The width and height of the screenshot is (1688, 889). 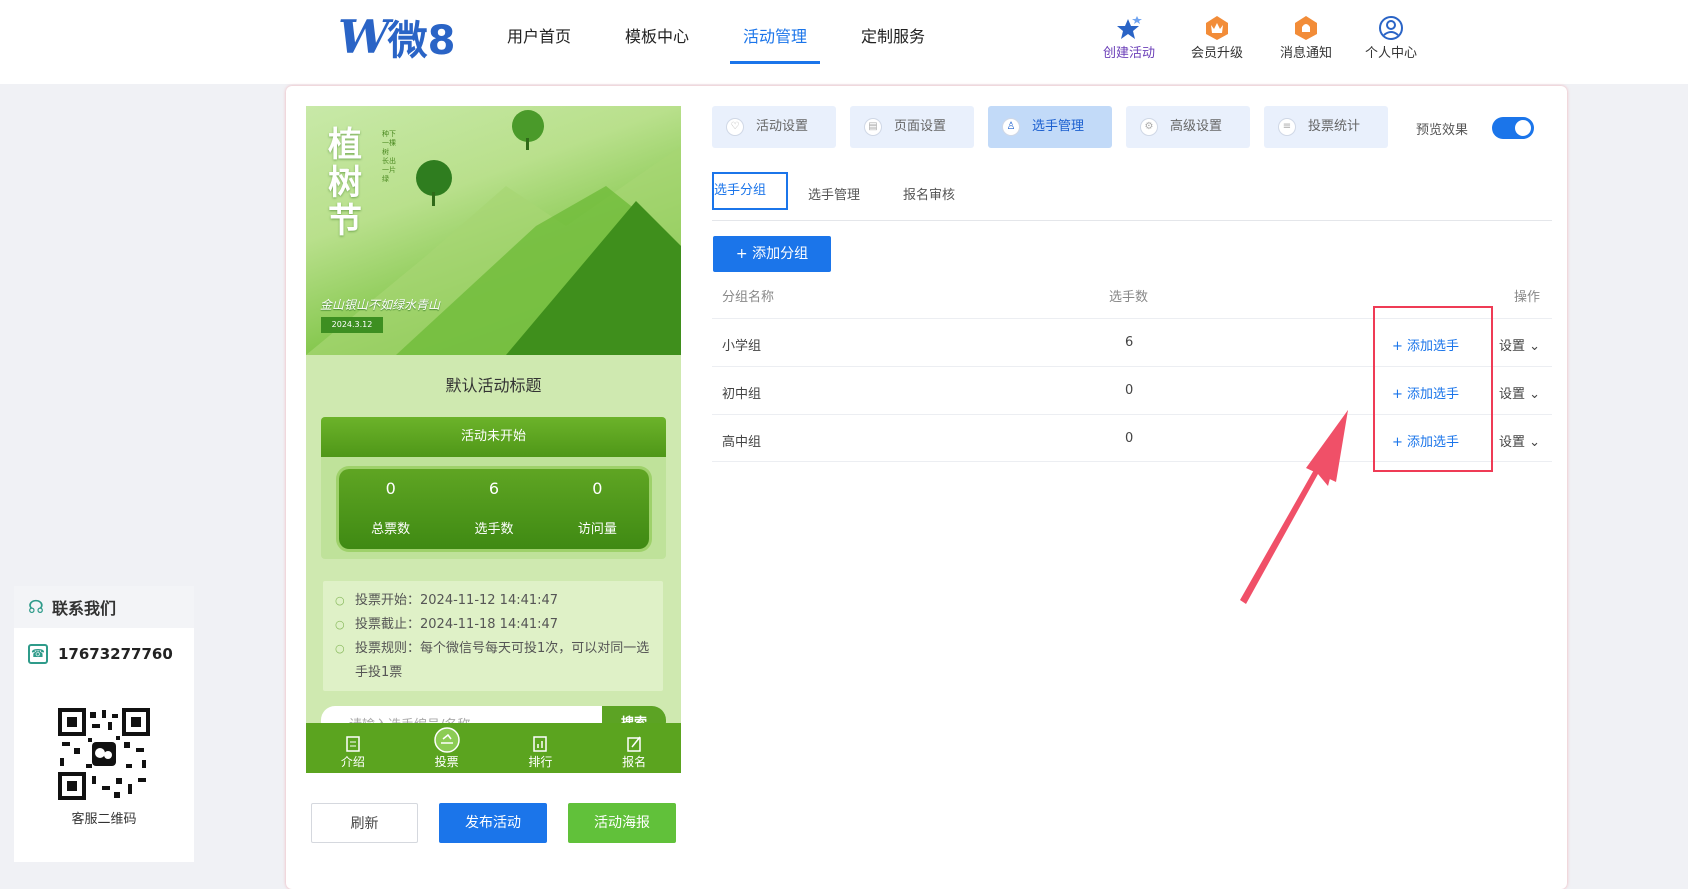 I want to click on logo-text: 微8, so click(x=421, y=41).